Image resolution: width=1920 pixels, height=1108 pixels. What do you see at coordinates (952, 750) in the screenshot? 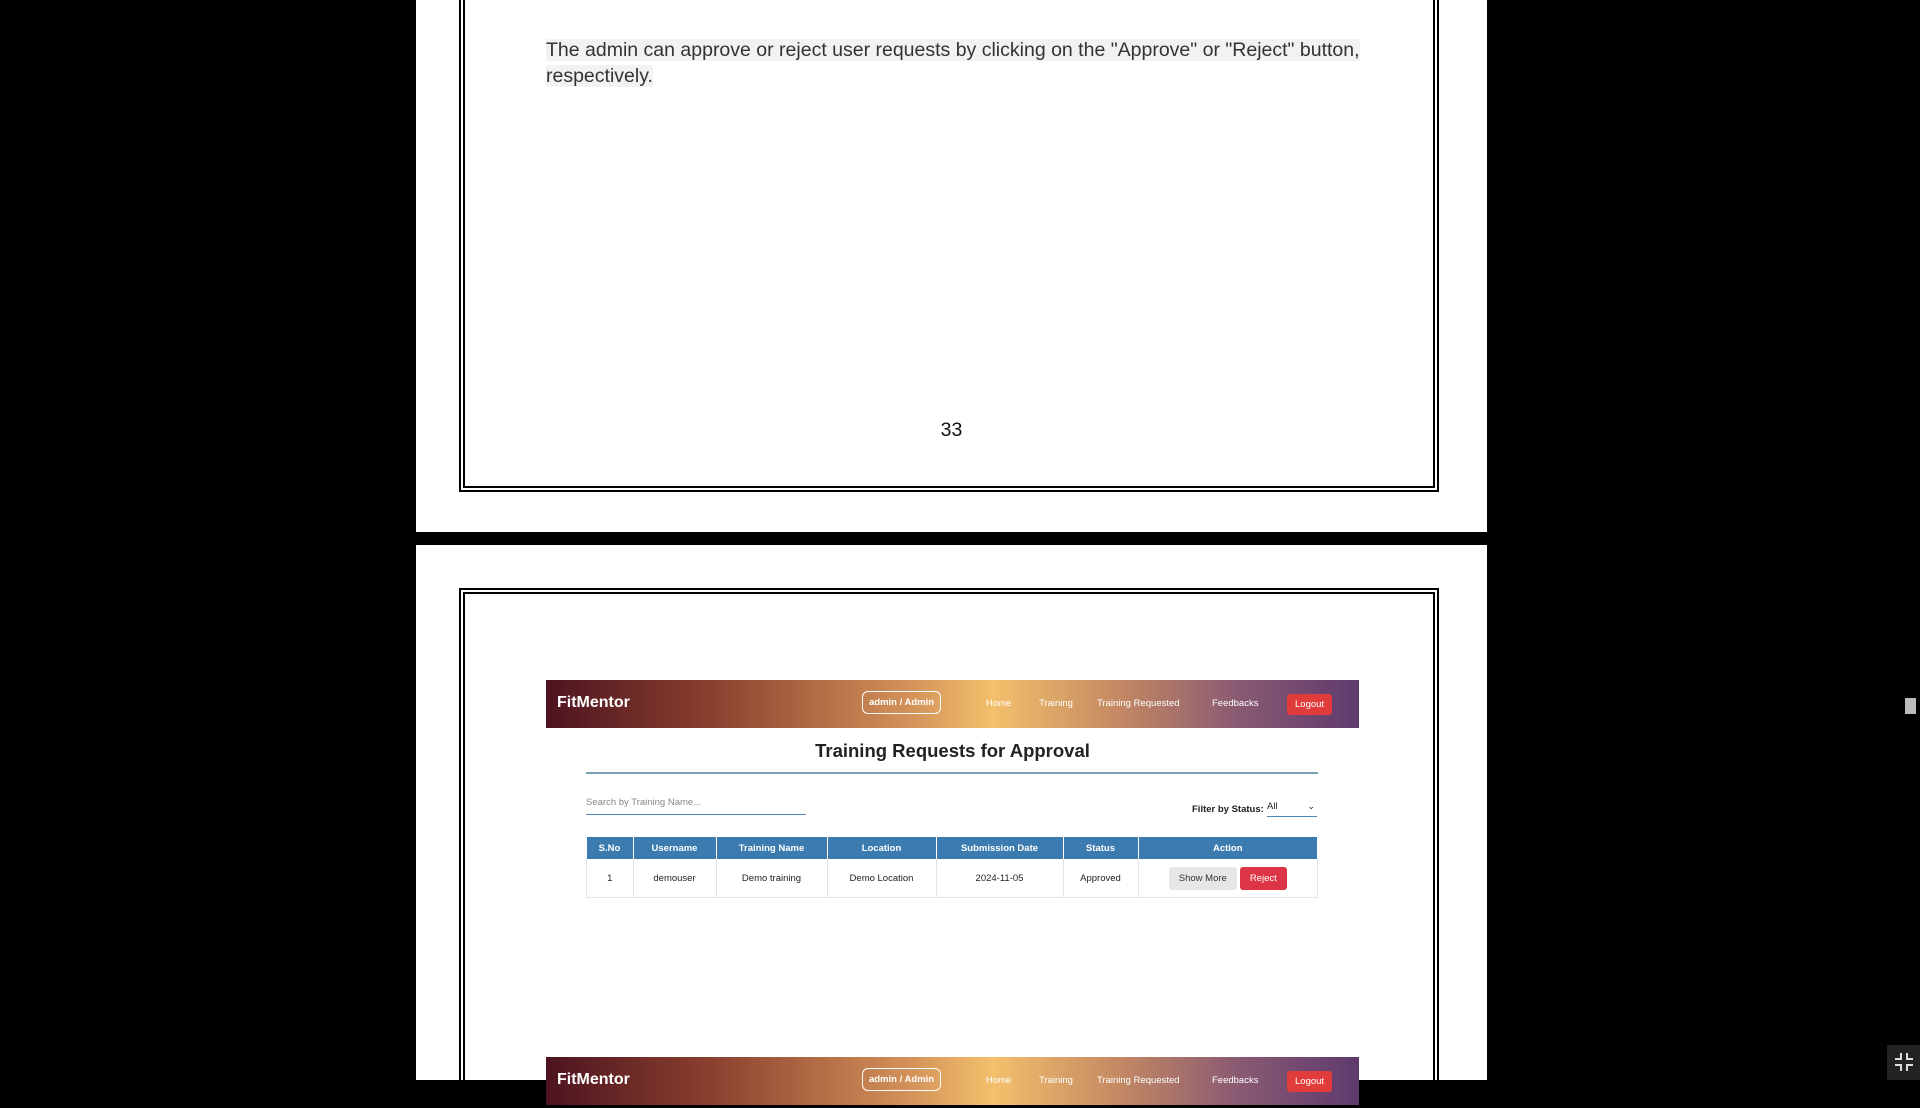
I see `screenshot-title: Training Requests for Approval` at bounding box center [952, 750].